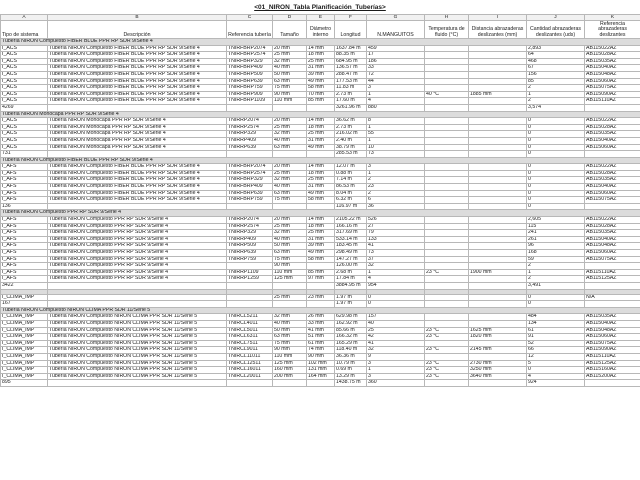  What do you see at coordinates (249, 259) in the screenshot?
I see `table-cell: TNIRRP759` at bounding box center [249, 259].